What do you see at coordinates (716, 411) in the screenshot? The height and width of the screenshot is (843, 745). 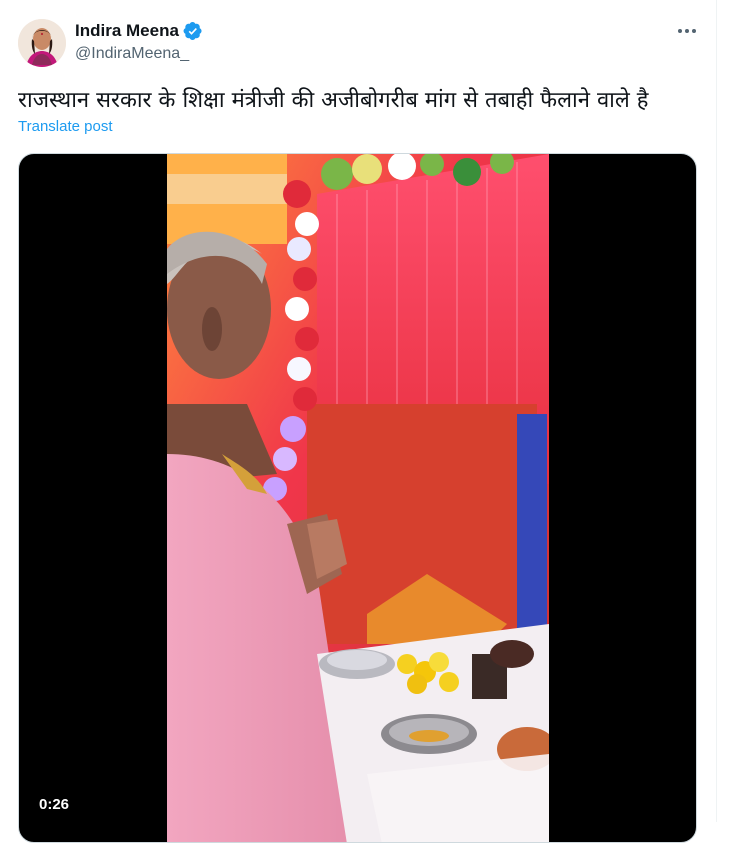 I see `timeline-border` at bounding box center [716, 411].